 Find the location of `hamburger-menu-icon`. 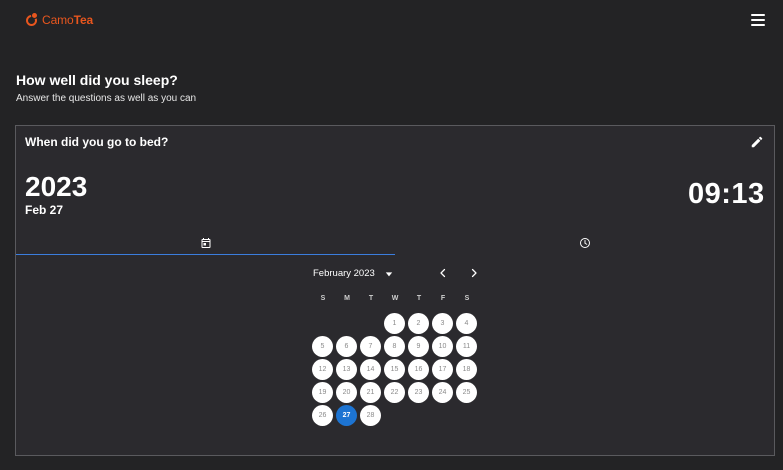

hamburger-menu-icon is located at coordinates (758, 20).